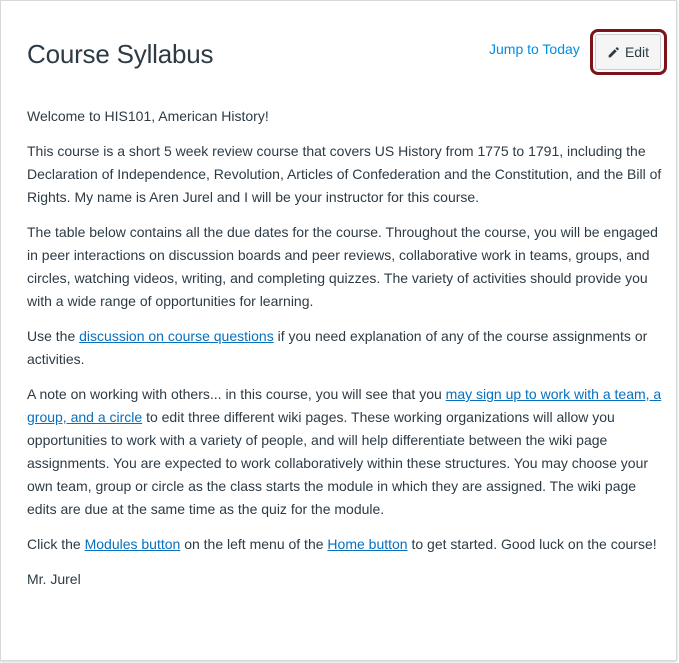  Describe the element at coordinates (56, 544) in the screenshot. I see `start-text-before: Click the` at that location.